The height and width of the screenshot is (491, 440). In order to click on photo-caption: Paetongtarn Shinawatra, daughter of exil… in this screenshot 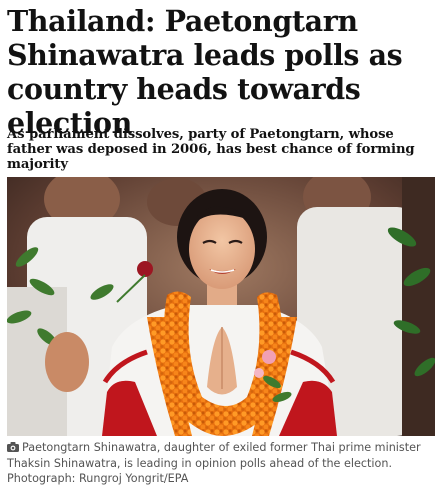, I will do `click(220, 463)`.